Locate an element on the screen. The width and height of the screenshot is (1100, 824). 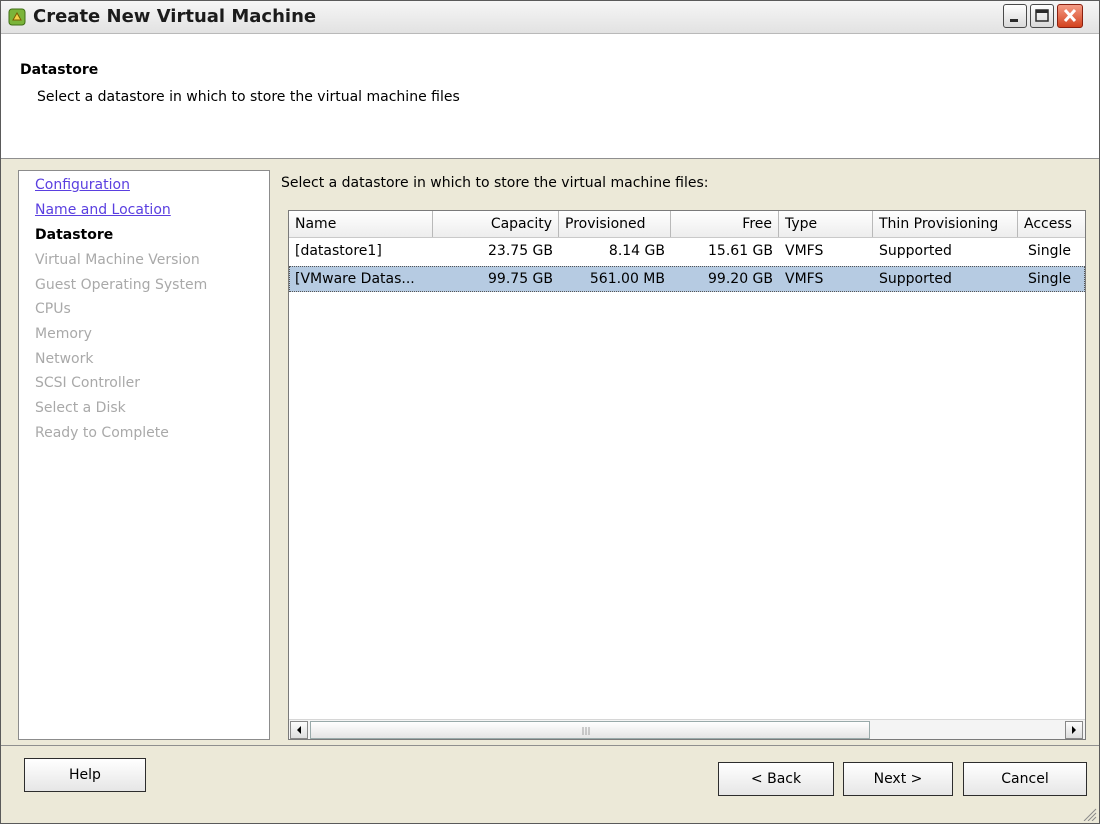
scroll-left-button is located at coordinates (299, 730).